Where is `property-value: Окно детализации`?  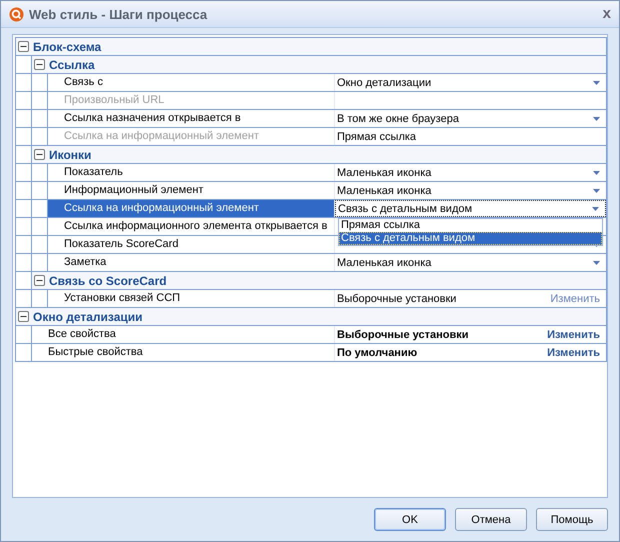 property-value: Окно детализации is located at coordinates (384, 82).